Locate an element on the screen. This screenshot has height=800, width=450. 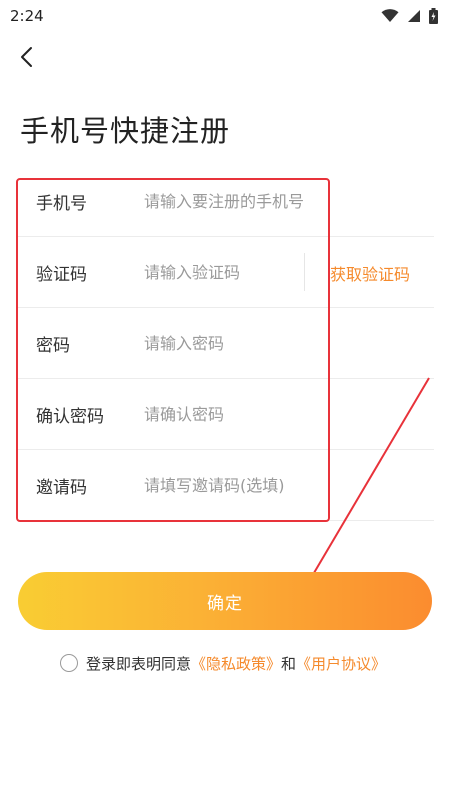
agree-checkbox is located at coordinates (69, 663).